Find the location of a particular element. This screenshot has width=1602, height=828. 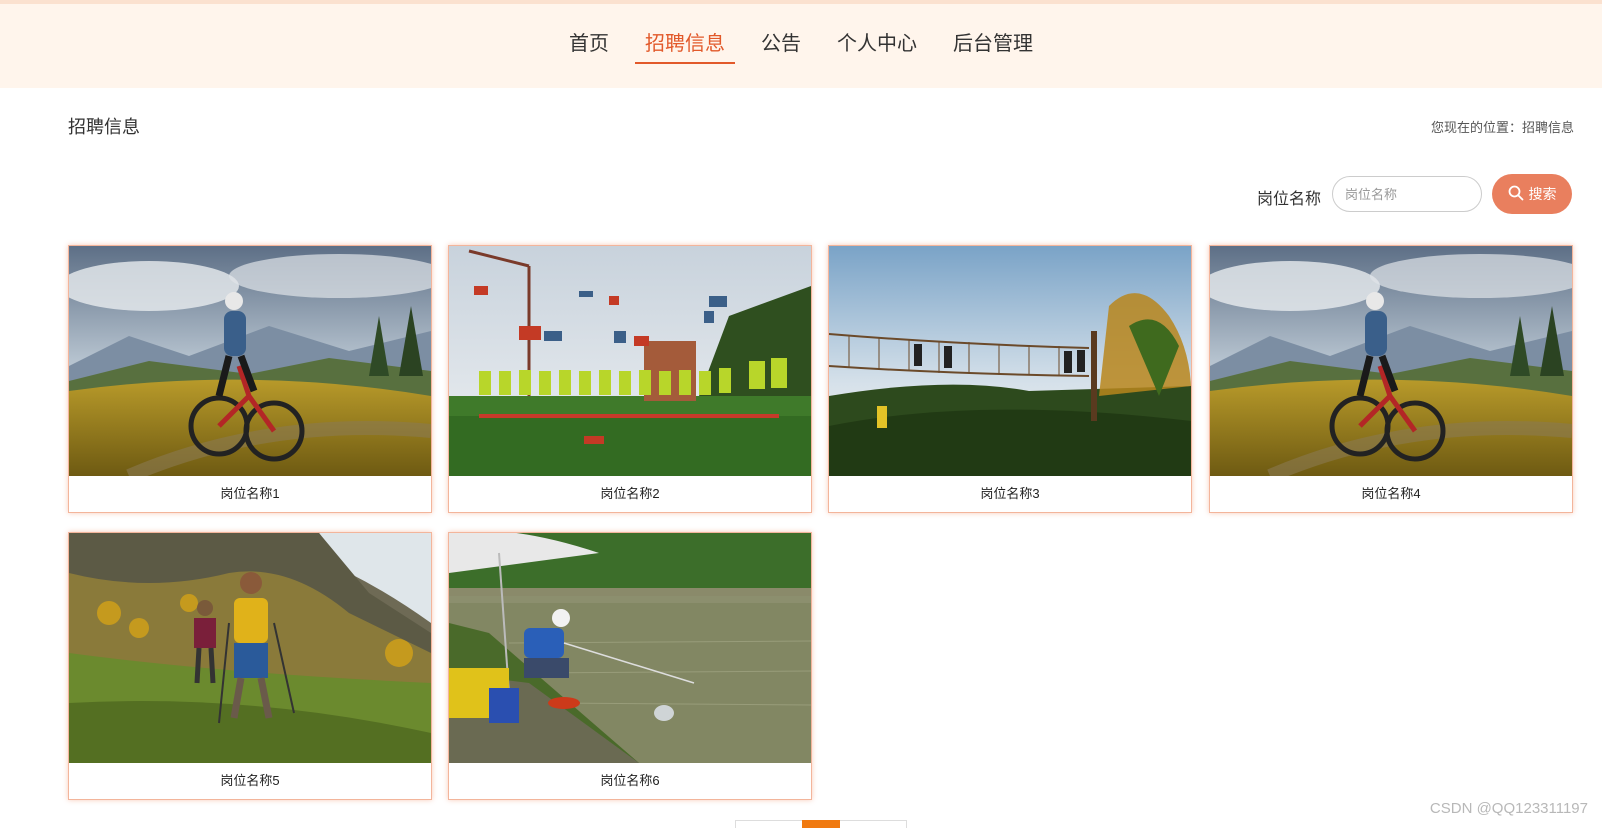

job-card-title: 岗位名称3 is located at coordinates (1010, 493).